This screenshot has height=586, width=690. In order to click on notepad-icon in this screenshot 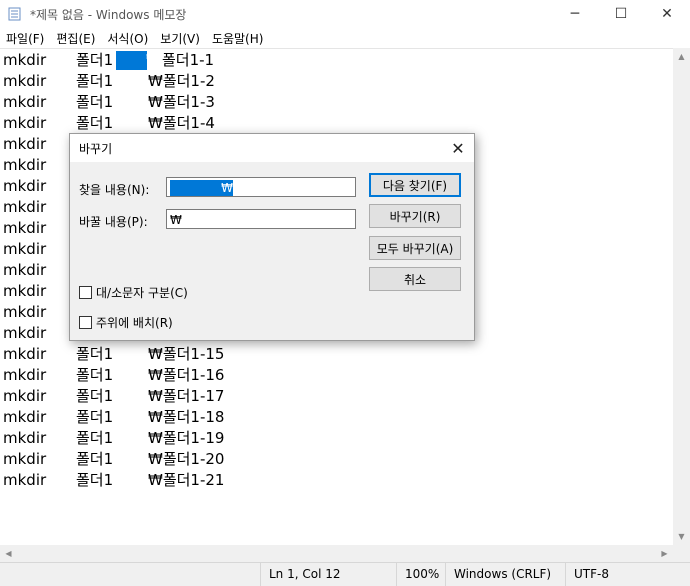, I will do `click(14, 14)`.